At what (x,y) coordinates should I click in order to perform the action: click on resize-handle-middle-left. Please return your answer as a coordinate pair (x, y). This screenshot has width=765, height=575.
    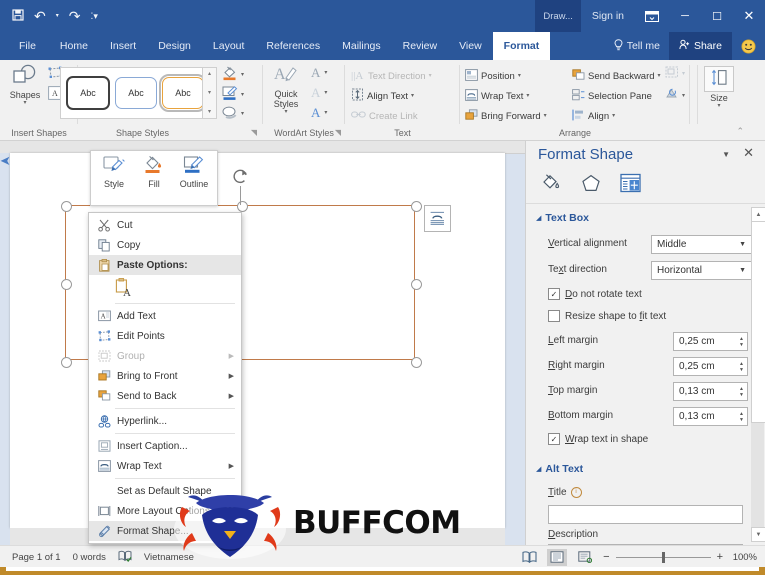
    Looking at the image, I should click on (66, 284).